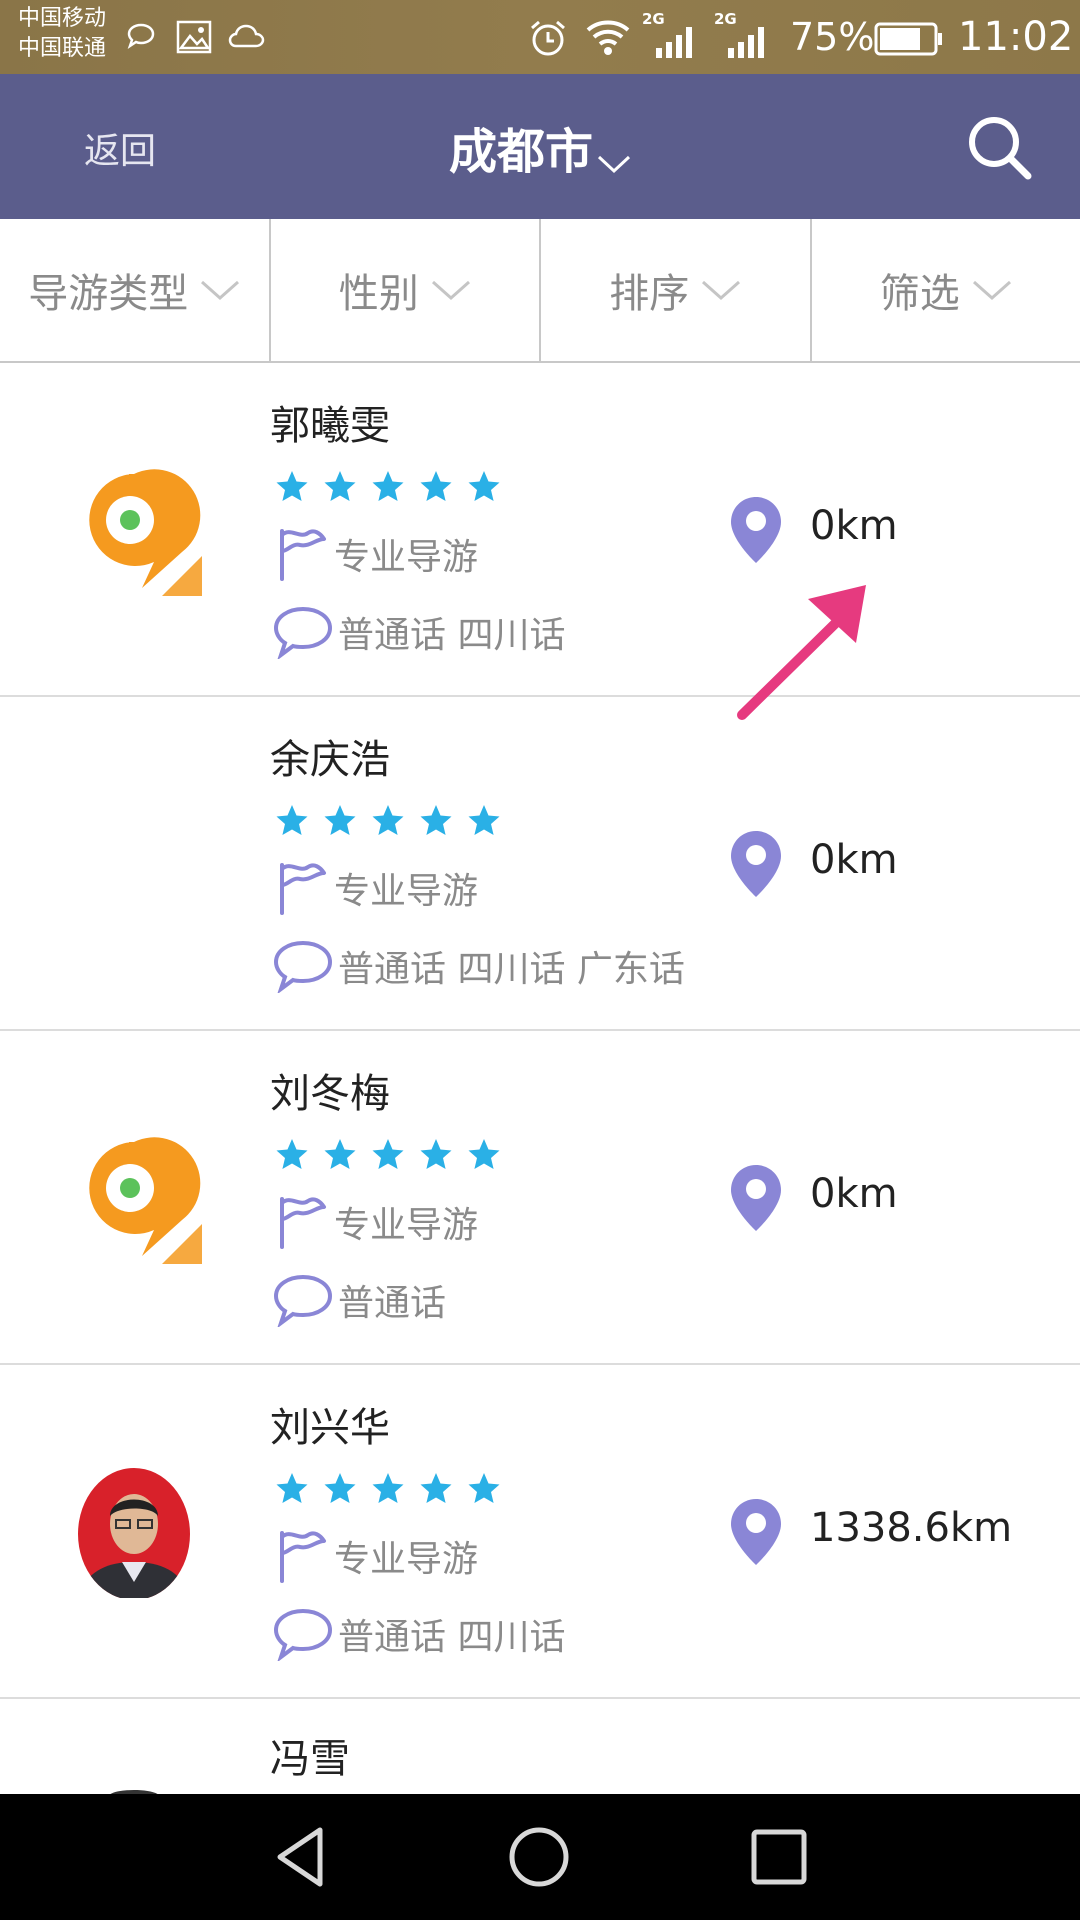 Image resolution: width=1080 pixels, height=1920 pixels. I want to click on system-nav-bar, so click(540, 1857).